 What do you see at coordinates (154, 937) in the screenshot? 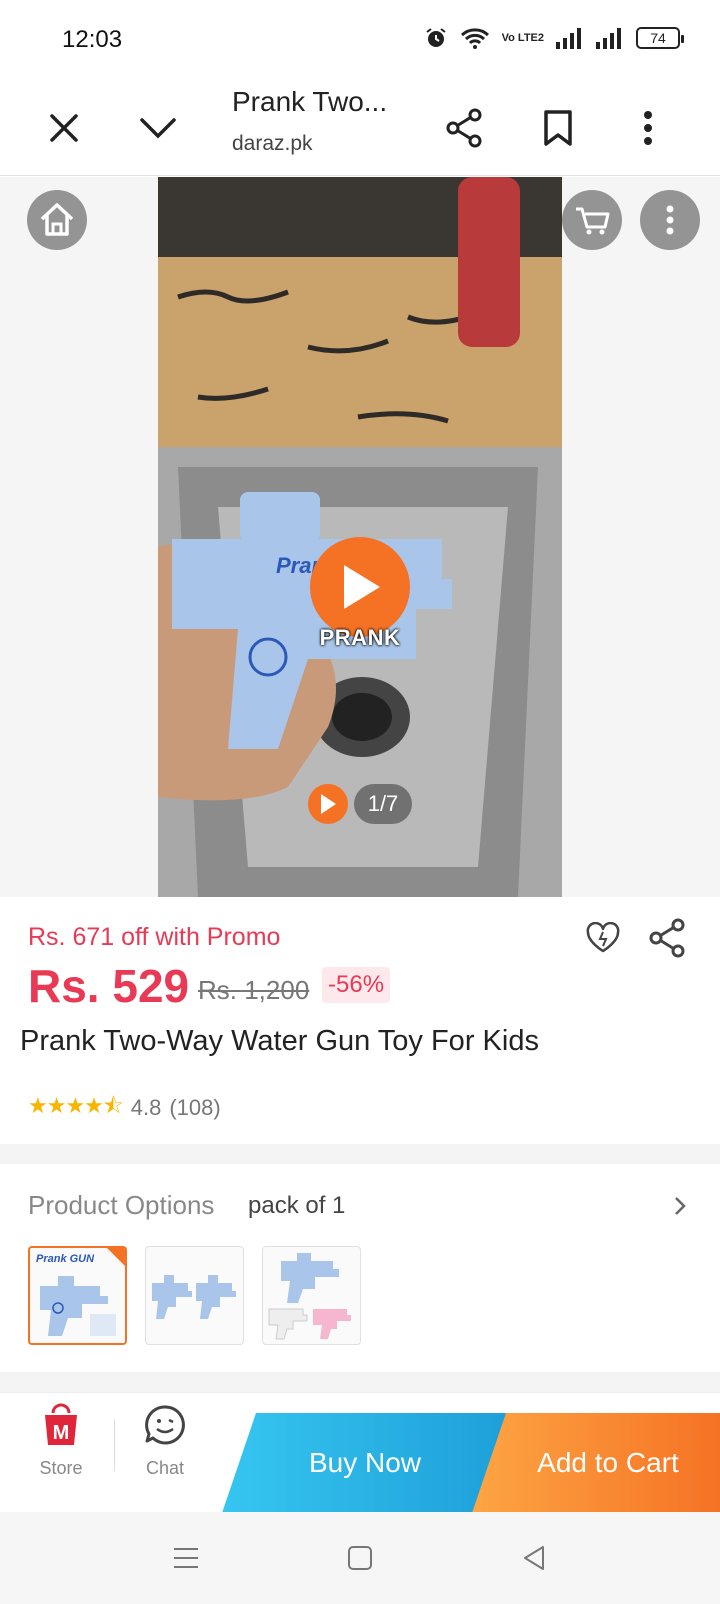
I see `promo-text: Rs. 671 off with Promo` at bounding box center [154, 937].